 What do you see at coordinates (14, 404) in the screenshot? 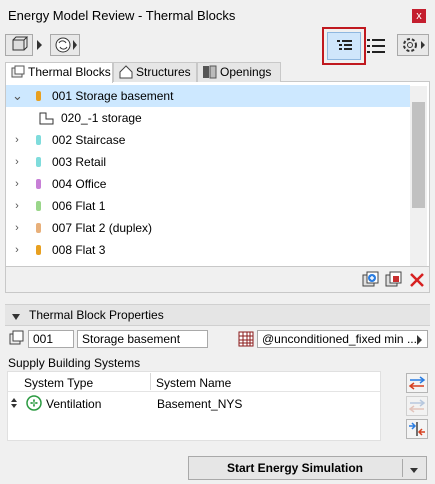
I see `sort-arrows-icon` at bounding box center [14, 404].